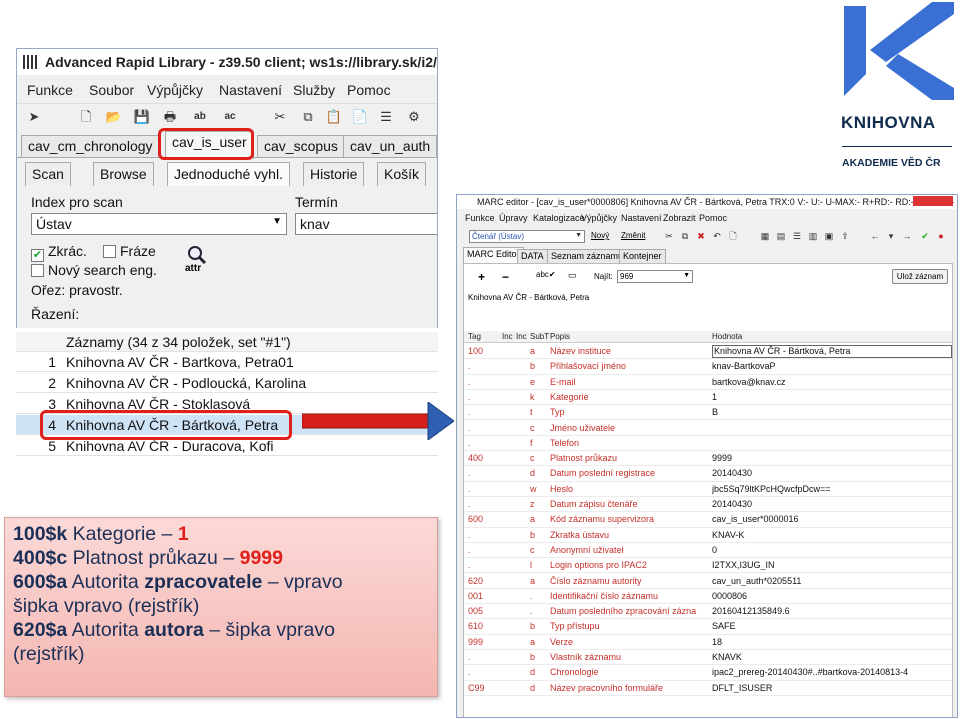 This screenshot has height=719, width=960. Describe the element at coordinates (933, 201) in the screenshot. I see `window-close-icon` at that location.